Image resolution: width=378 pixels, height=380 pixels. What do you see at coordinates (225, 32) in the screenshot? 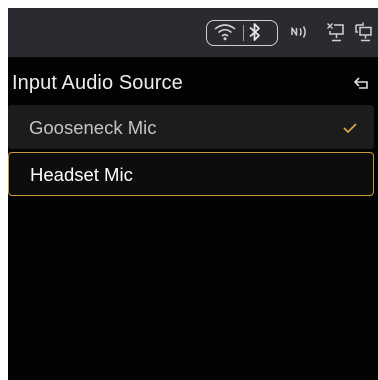
I see `wifi-icon` at bounding box center [225, 32].